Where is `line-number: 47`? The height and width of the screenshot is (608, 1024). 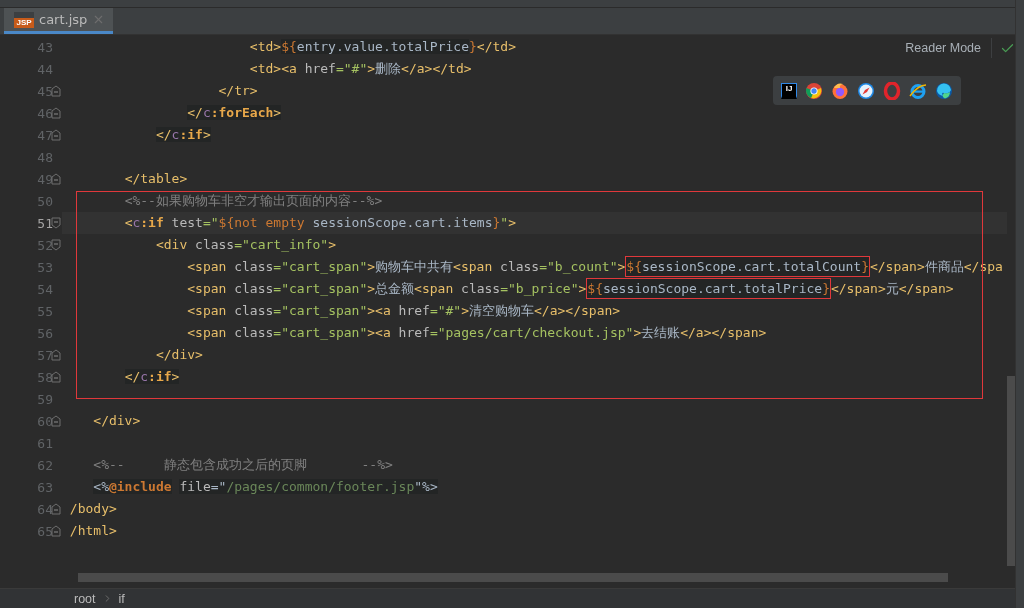
line-number: 47 is located at coordinates (44, 135).